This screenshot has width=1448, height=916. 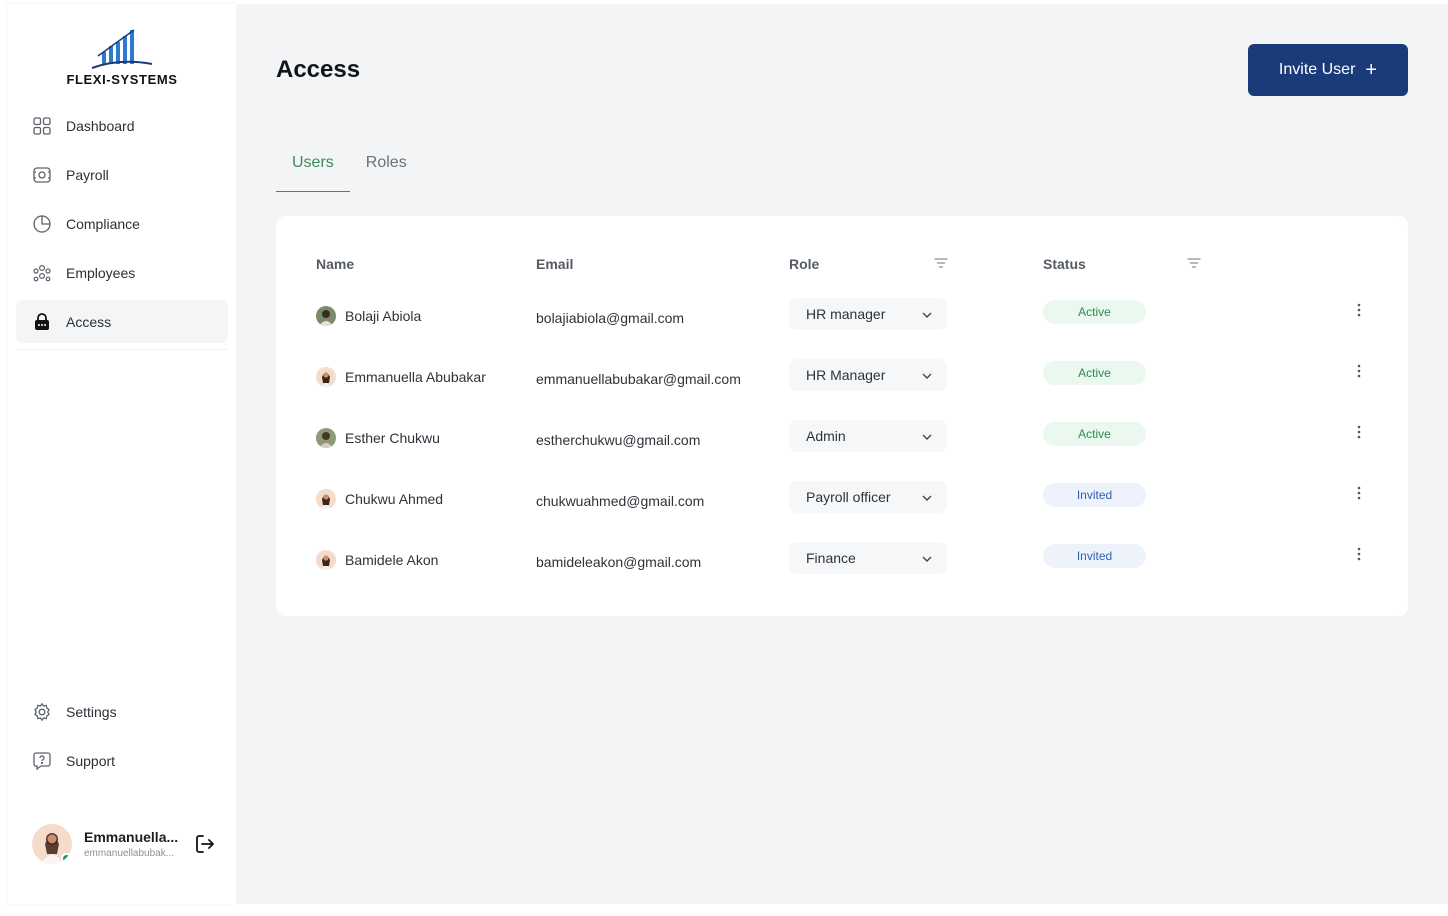 I want to click on tab-roles: Roles, so click(x=386, y=168).